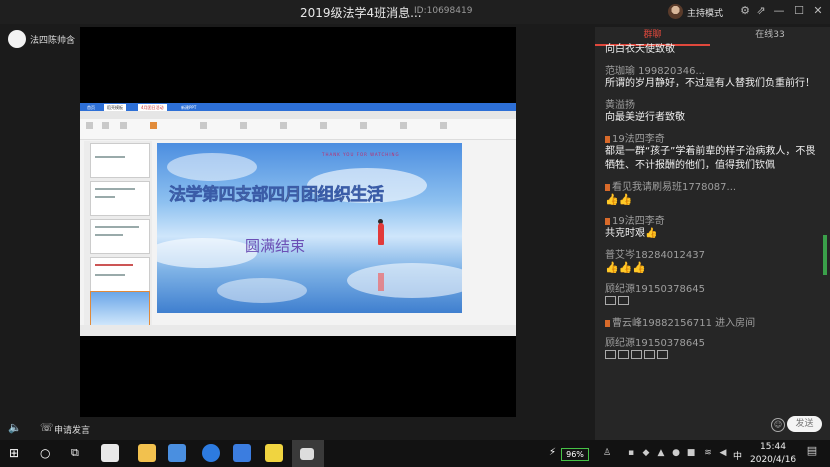 This screenshot has width=830, height=467. Describe the element at coordinates (631, 233) in the screenshot. I see `message-content: 共克时艰👍` at that location.